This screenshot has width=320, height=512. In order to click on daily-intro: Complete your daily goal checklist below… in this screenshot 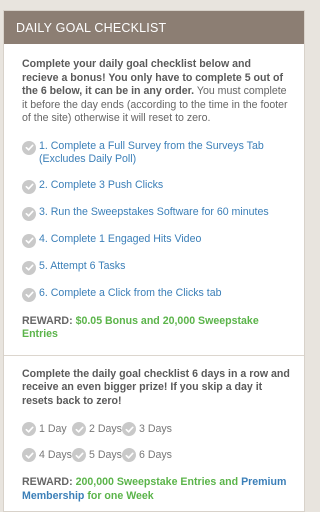, I will do `click(155, 91)`.